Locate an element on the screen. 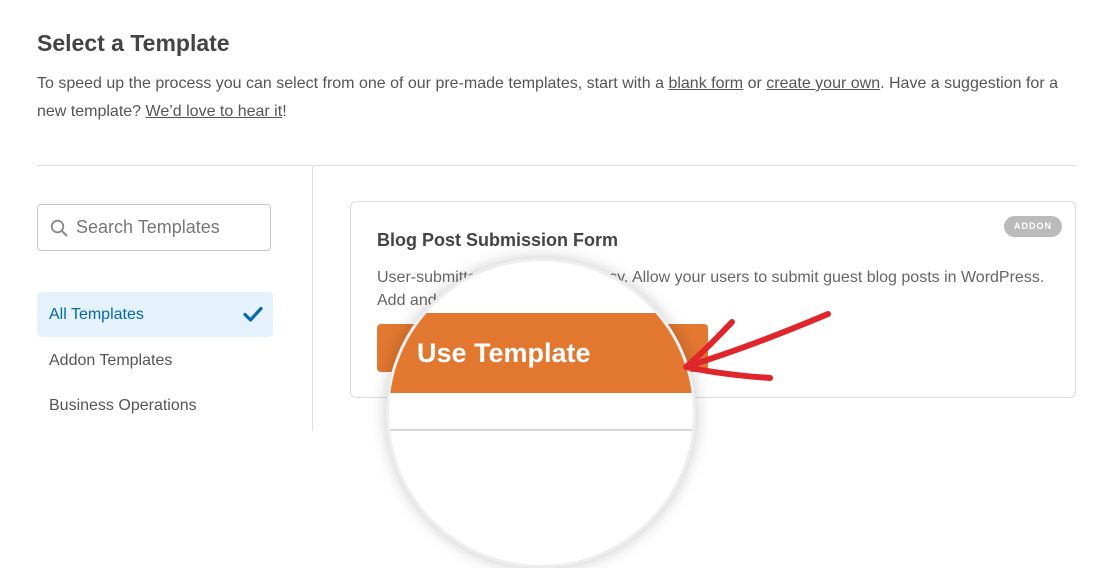  suggest-template-link: We’d love to hear it is located at coordinates (214, 111).